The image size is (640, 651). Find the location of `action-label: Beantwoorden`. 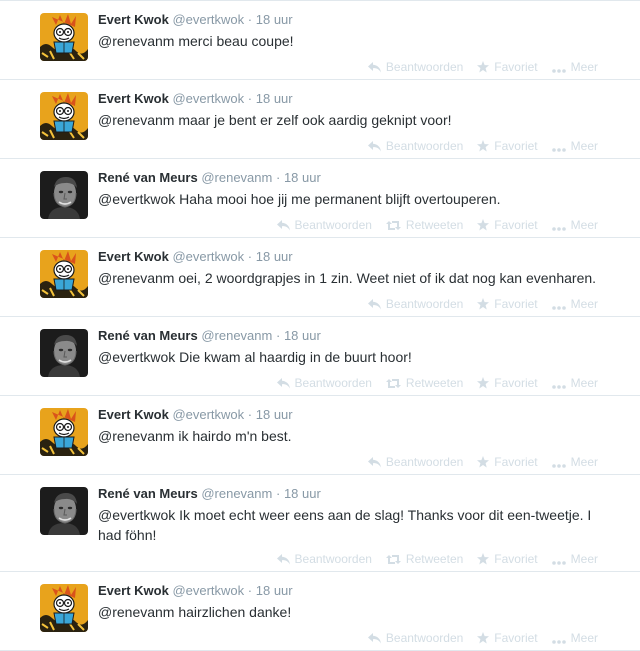

action-label: Beantwoorden is located at coordinates (333, 225).